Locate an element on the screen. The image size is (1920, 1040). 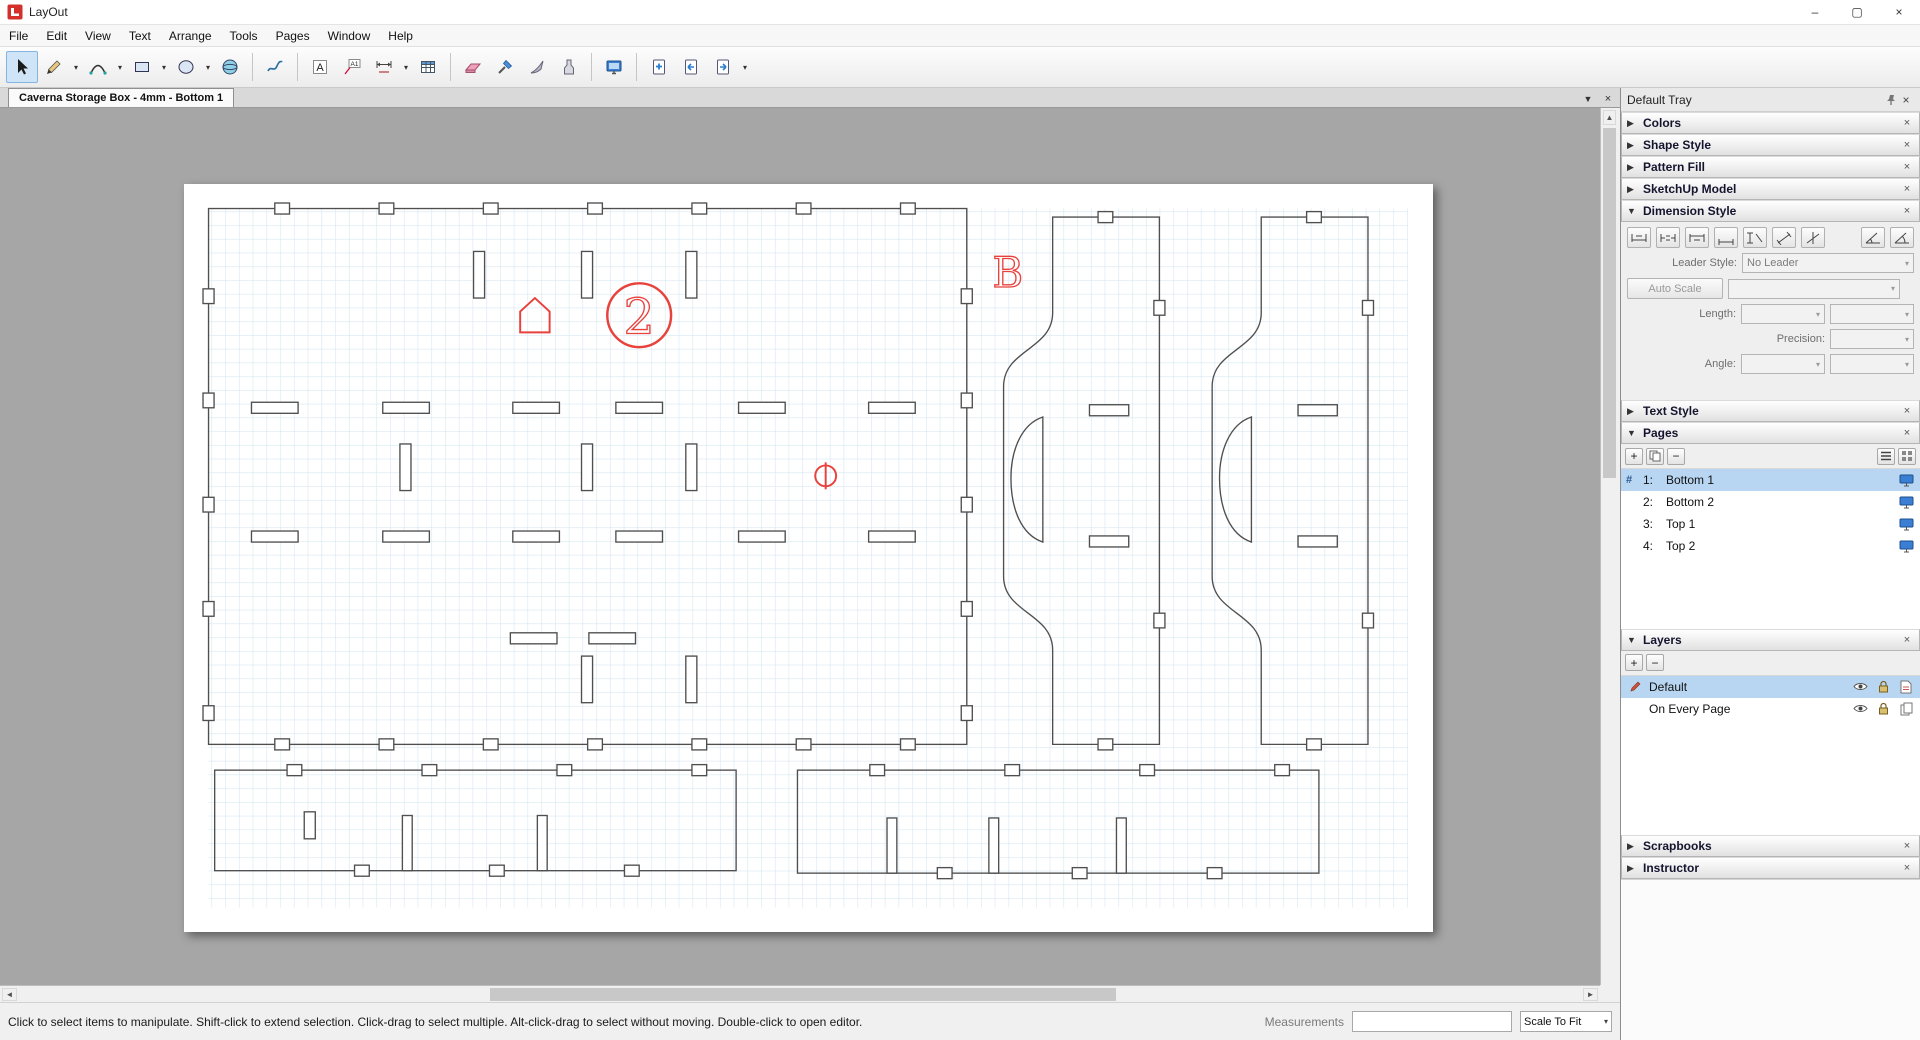
page-list-view-button is located at coordinates (1886, 456).